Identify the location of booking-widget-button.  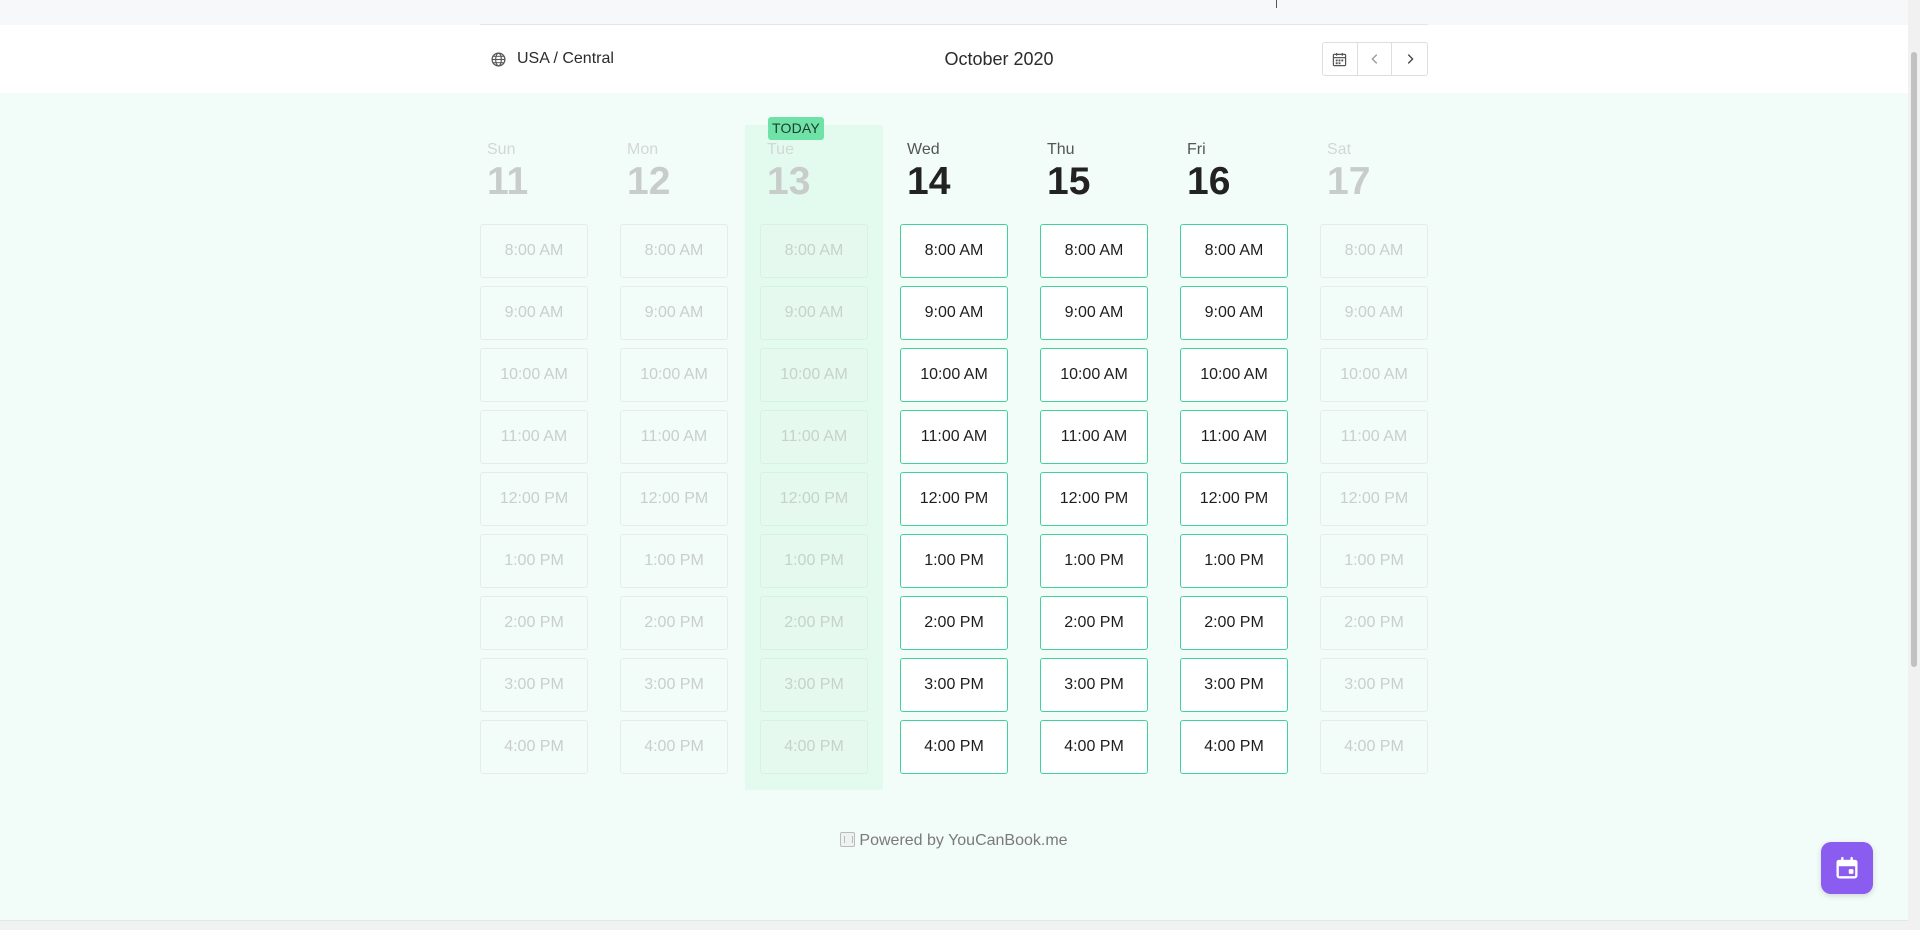
(1847, 868).